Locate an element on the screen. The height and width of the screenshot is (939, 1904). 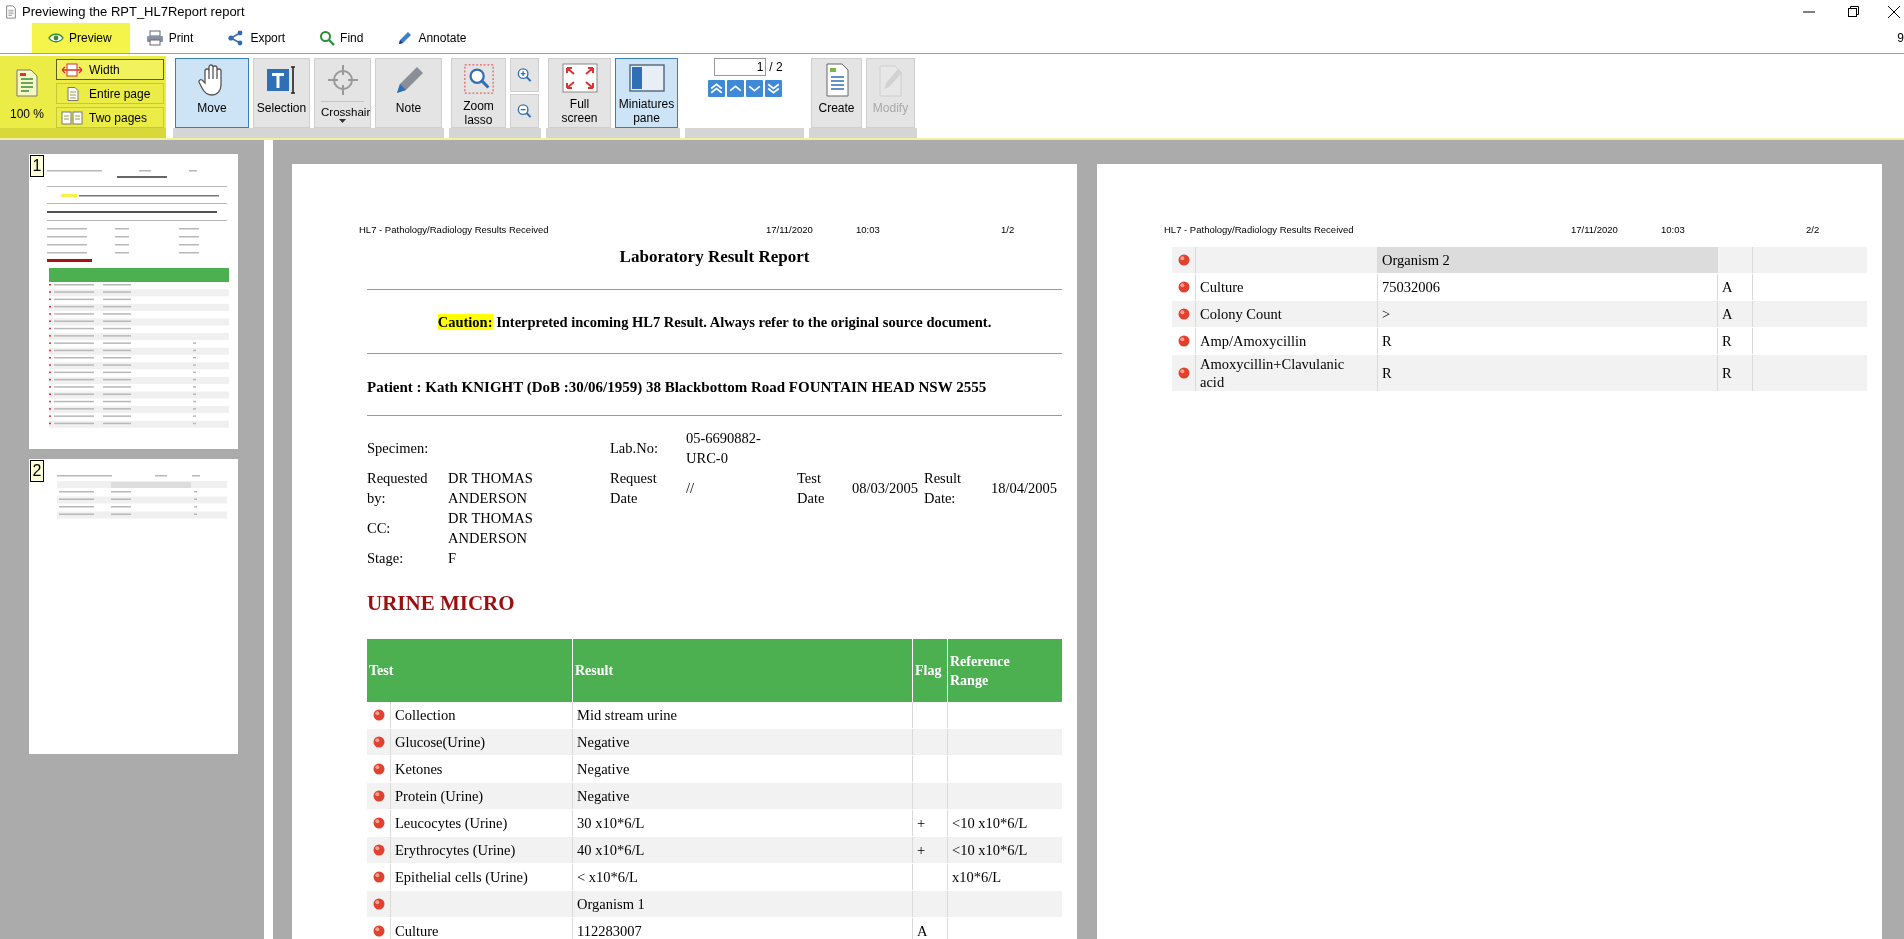
table-cell: 75032006 is located at coordinates (1547, 287).